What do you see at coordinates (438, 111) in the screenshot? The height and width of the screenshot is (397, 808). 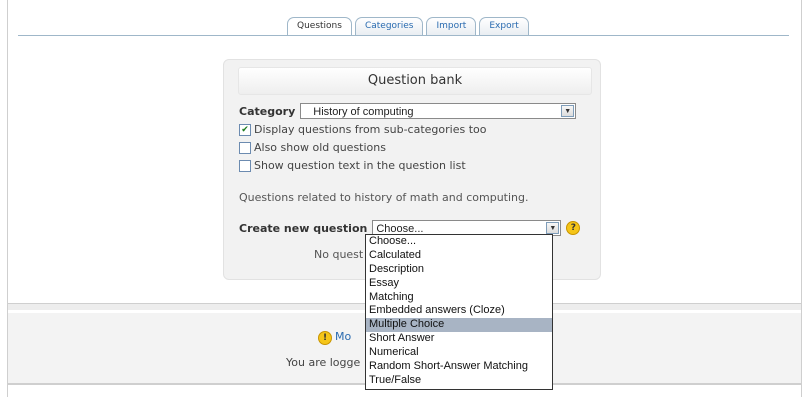 I see `category-select: History of computing ▼` at bounding box center [438, 111].